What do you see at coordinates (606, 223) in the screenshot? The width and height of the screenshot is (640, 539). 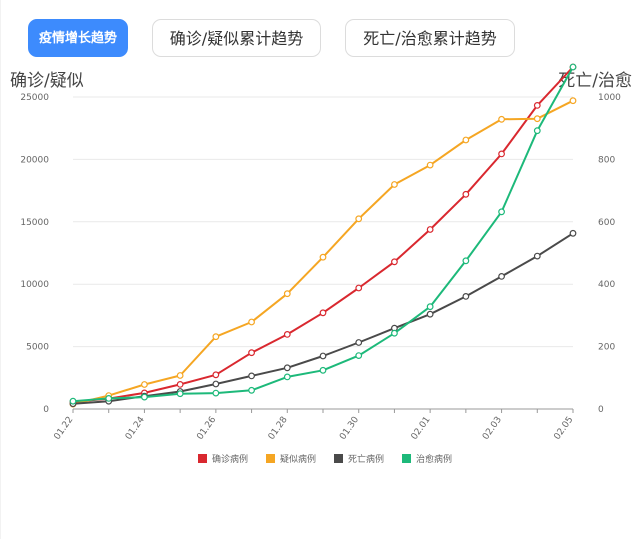 I see `right-tick-label: 600` at bounding box center [606, 223].